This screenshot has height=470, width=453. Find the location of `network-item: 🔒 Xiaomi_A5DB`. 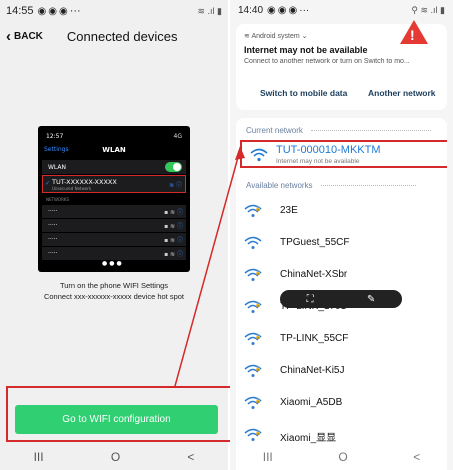

network-item: 🔒 Xiaomi_A5DB is located at coordinates (341, 403).